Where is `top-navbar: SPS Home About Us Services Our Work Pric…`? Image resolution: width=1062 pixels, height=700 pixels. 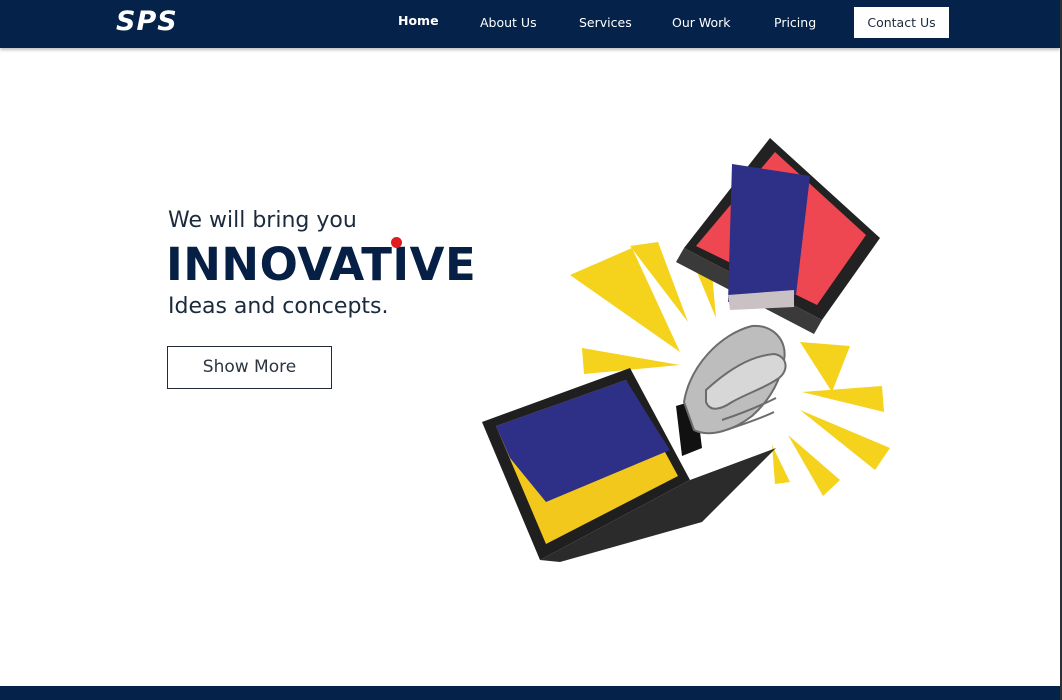 top-navbar: SPS Home About Us Services Our Work Pric… is located at coordinates (530, 24).